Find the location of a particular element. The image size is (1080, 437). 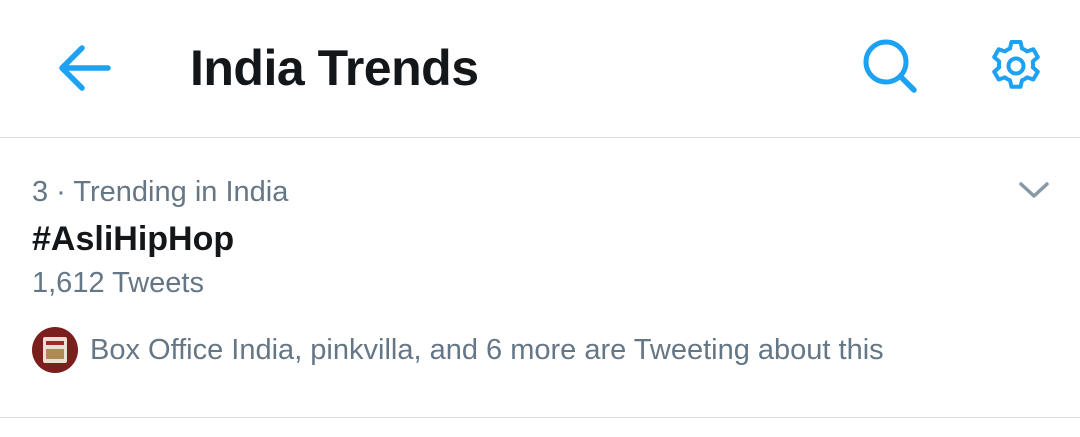

arrow-left-icon is located at coordinates (84, 70).